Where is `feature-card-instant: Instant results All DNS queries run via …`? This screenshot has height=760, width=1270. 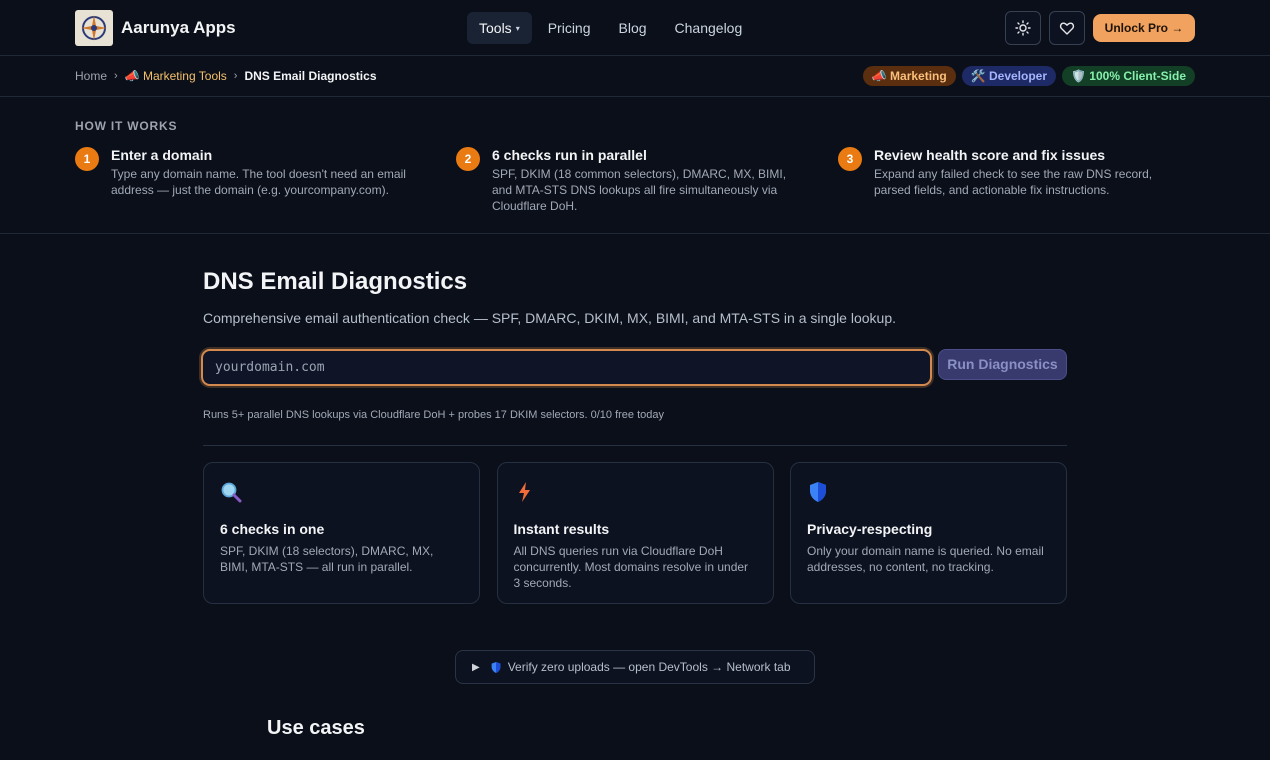 feature-card-instant: Instant results All DNS queries run via … is located at coordinates (635, 533).